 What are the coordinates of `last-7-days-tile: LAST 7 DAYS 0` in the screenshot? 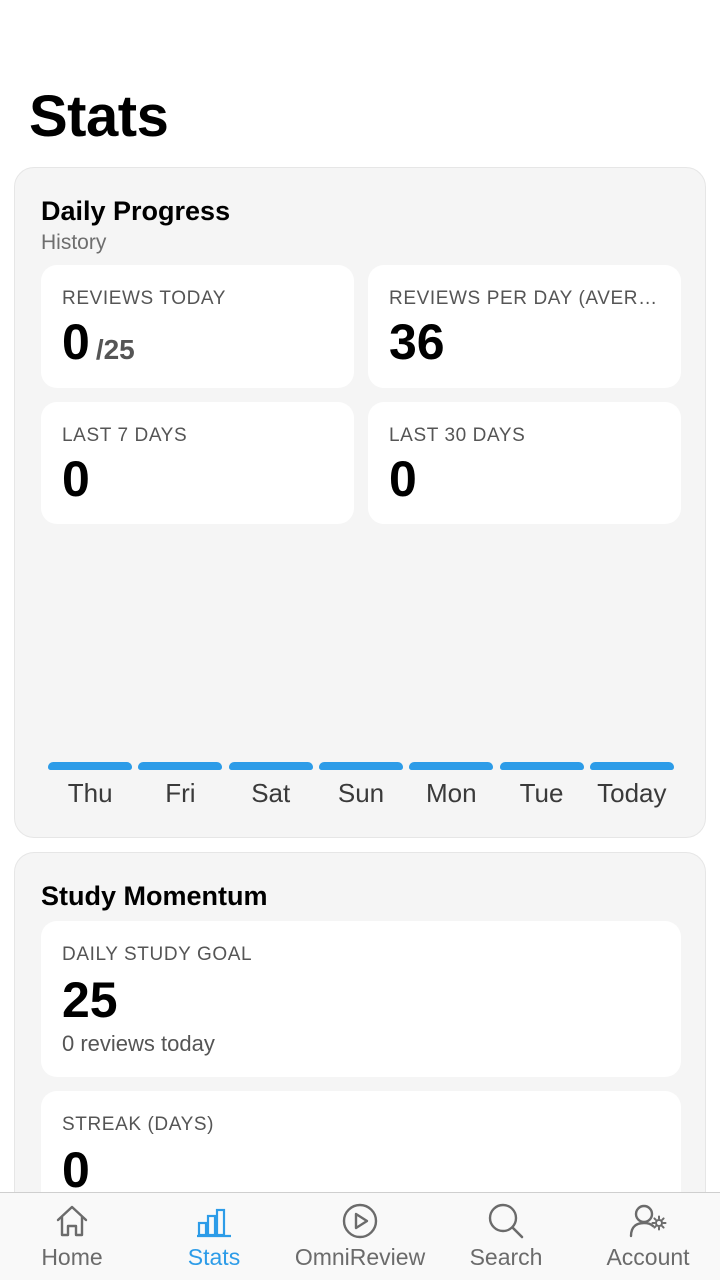 It's located at (197, 463).